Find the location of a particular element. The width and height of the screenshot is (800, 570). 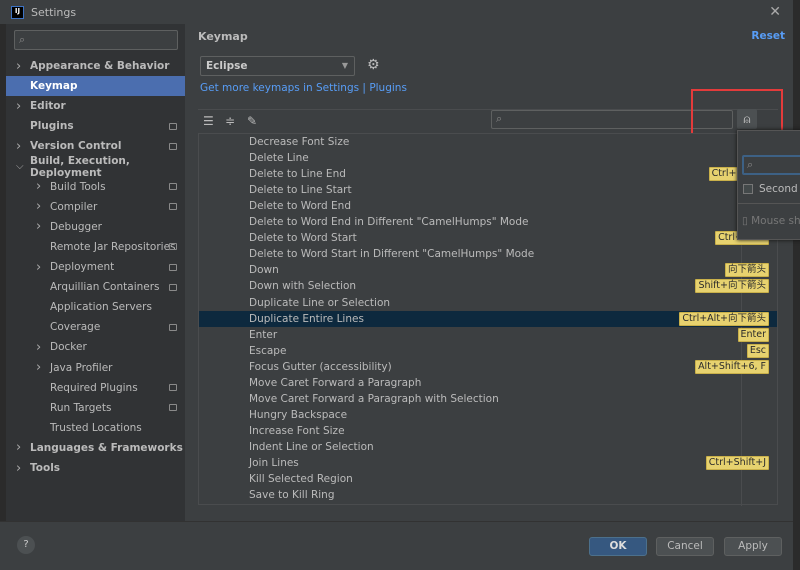

shortcut-badge: 向下箭头 is located at coordinates (746, 270).